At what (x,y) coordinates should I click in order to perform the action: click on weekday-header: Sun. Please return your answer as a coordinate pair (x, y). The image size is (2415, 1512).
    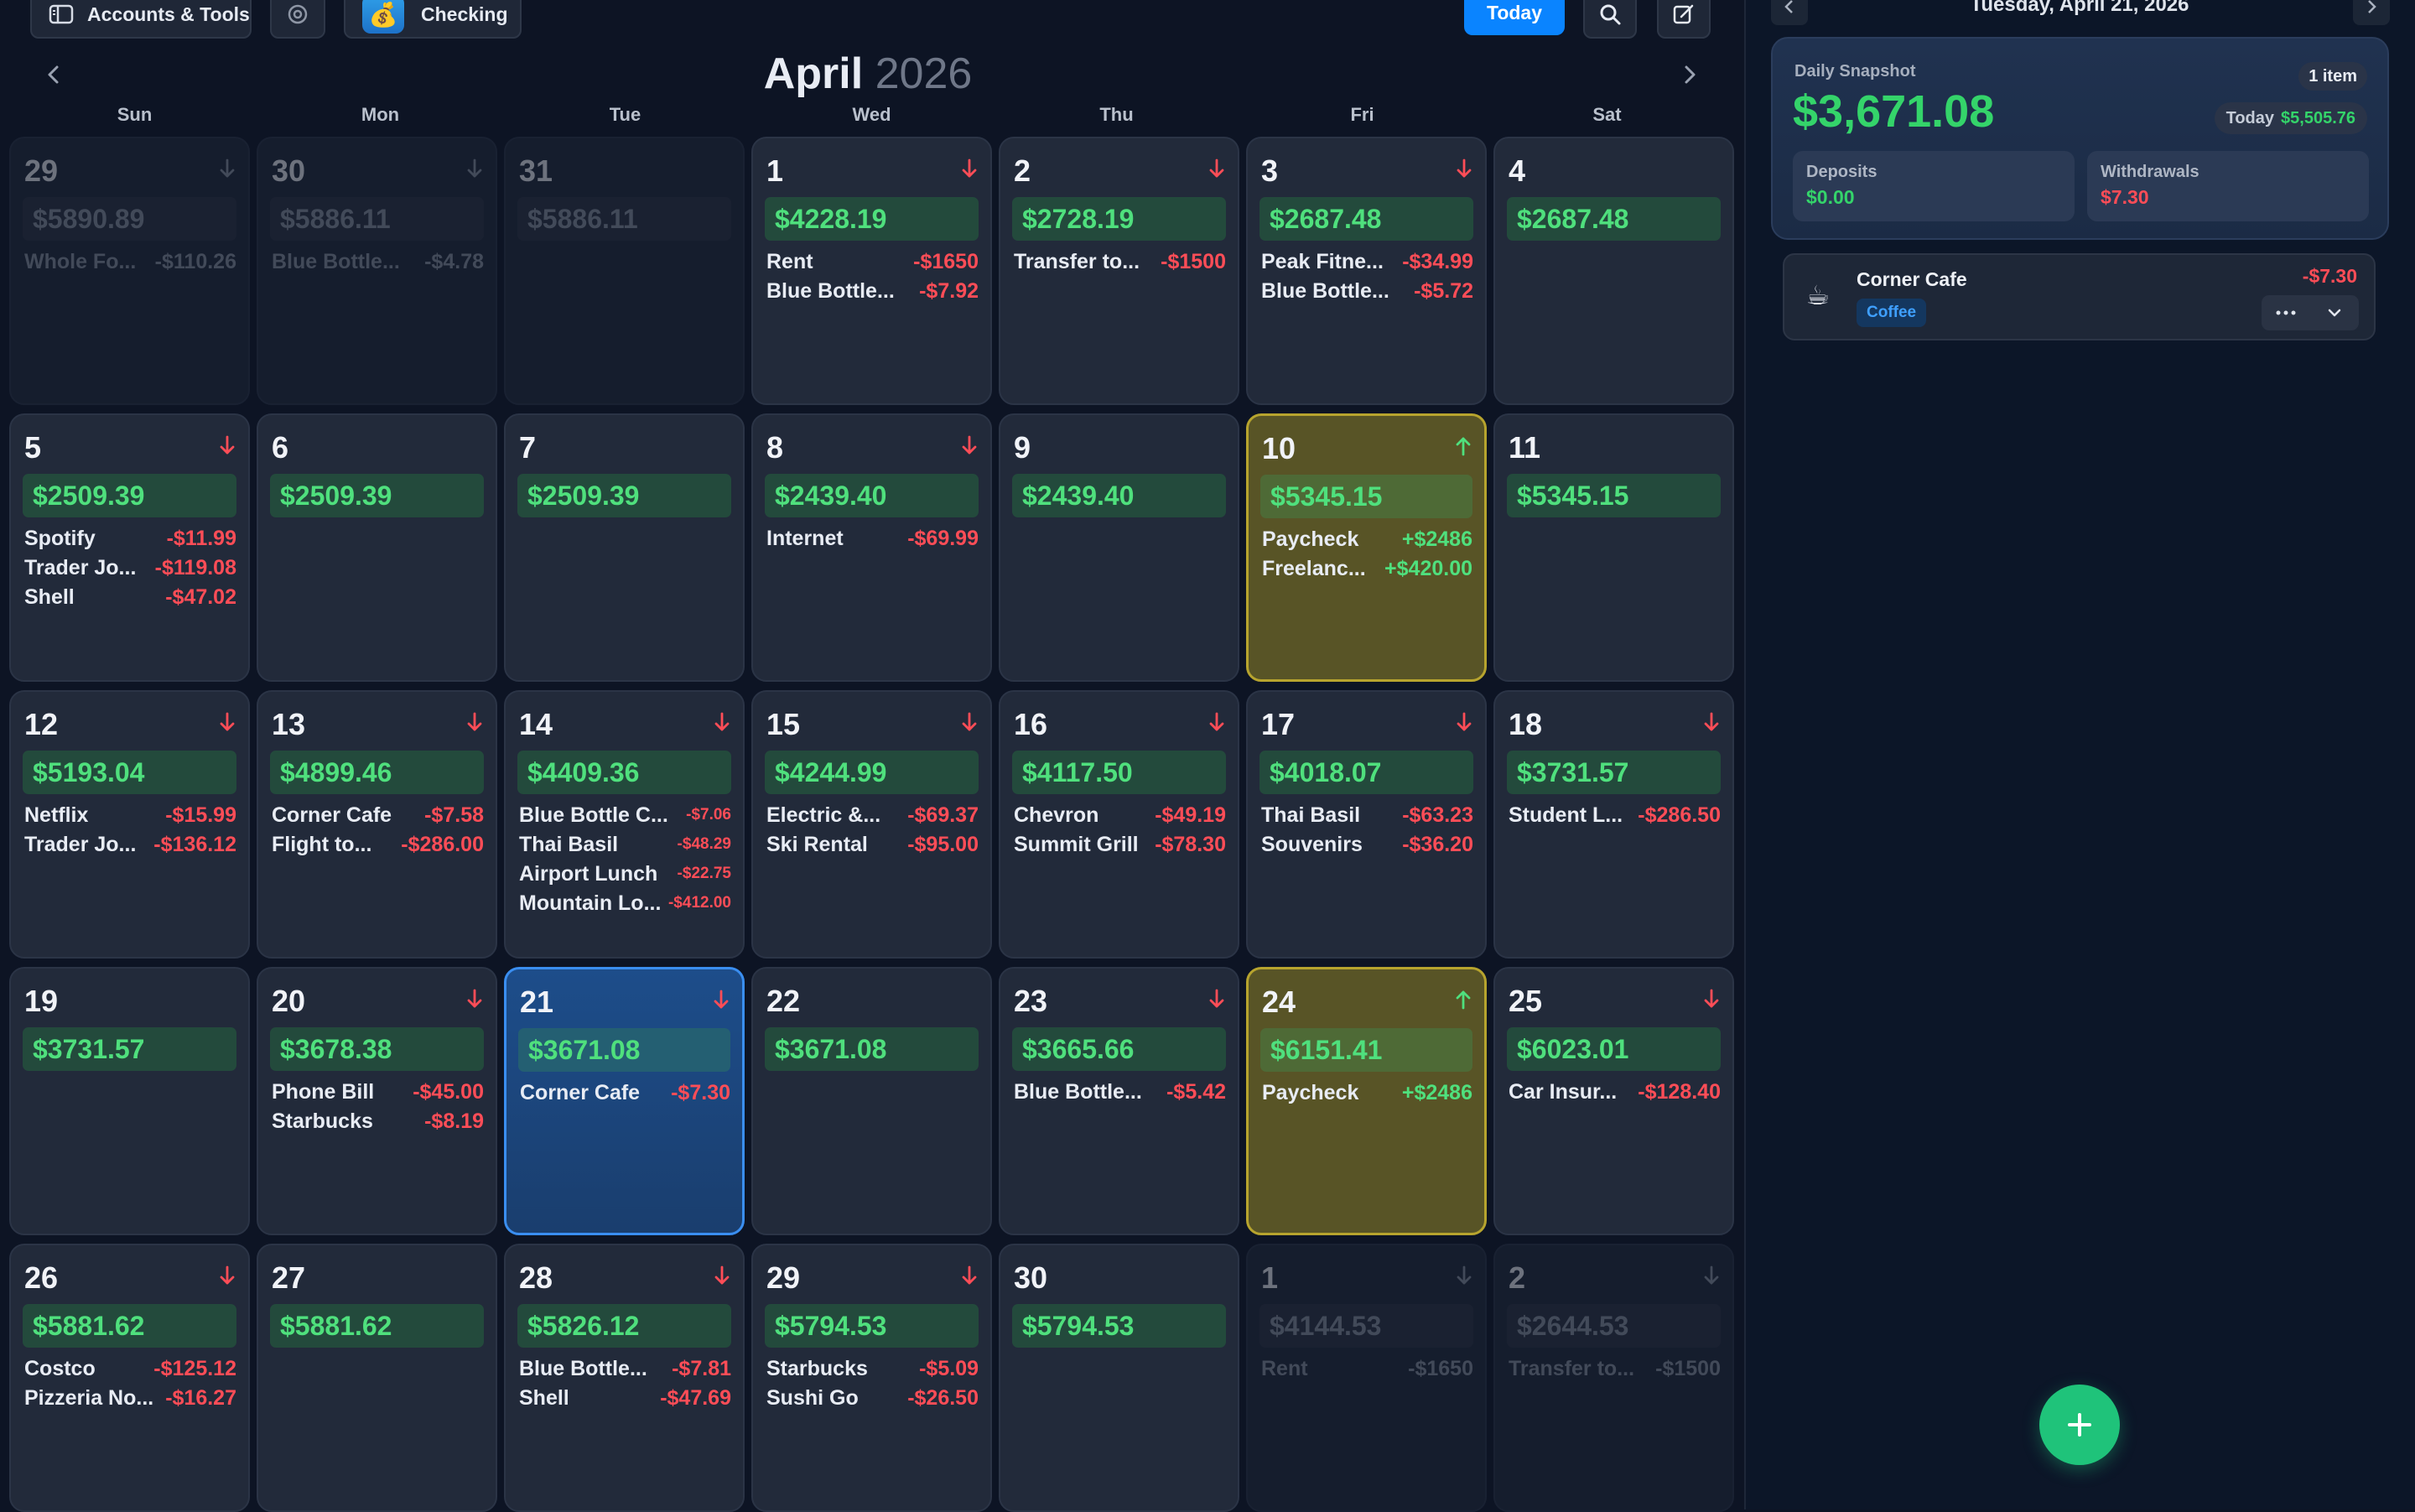
    Looking at the image, I should click on (135, 115).